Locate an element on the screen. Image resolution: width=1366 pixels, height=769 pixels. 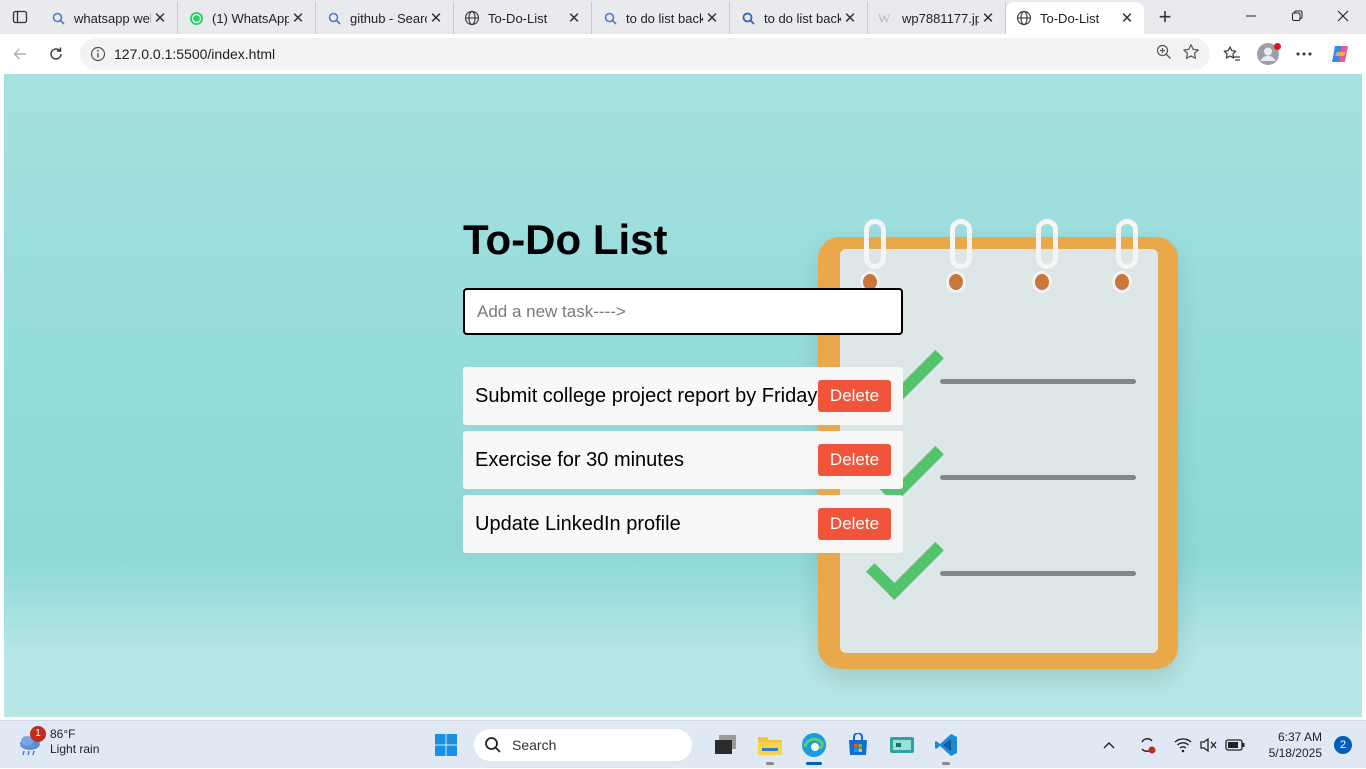
volume-muted-icon is located at coordinates (1208, 745).